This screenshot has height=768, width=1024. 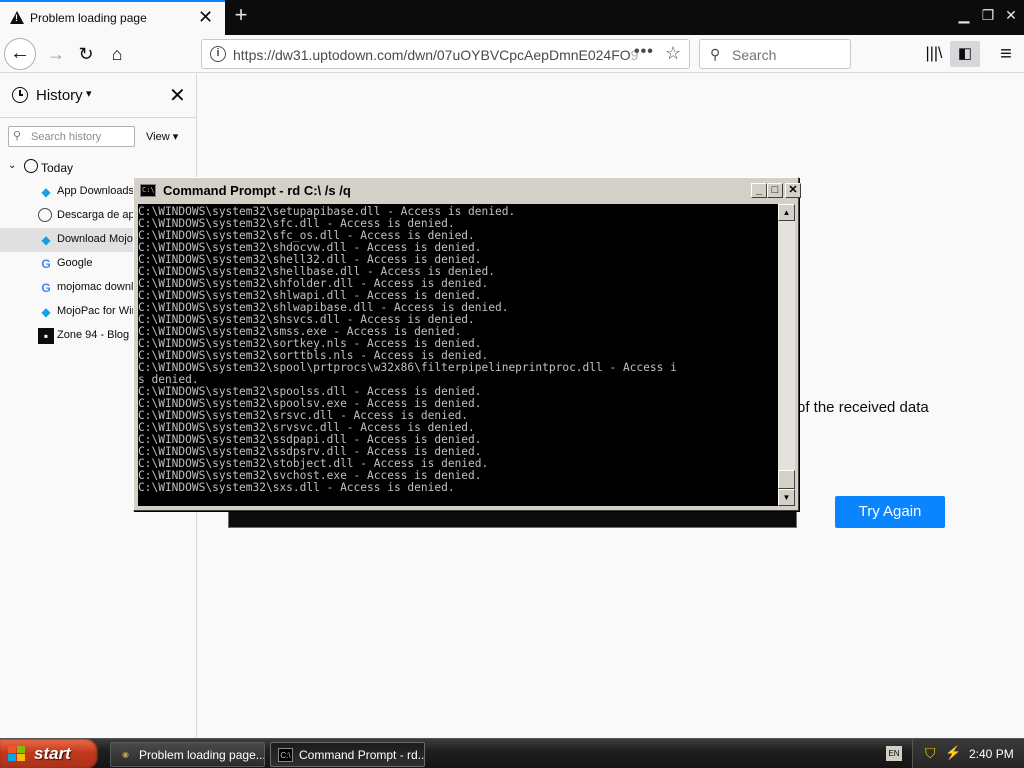 I want to click on search-history-input: ⚲ Search history, so click(x=71, y=136).